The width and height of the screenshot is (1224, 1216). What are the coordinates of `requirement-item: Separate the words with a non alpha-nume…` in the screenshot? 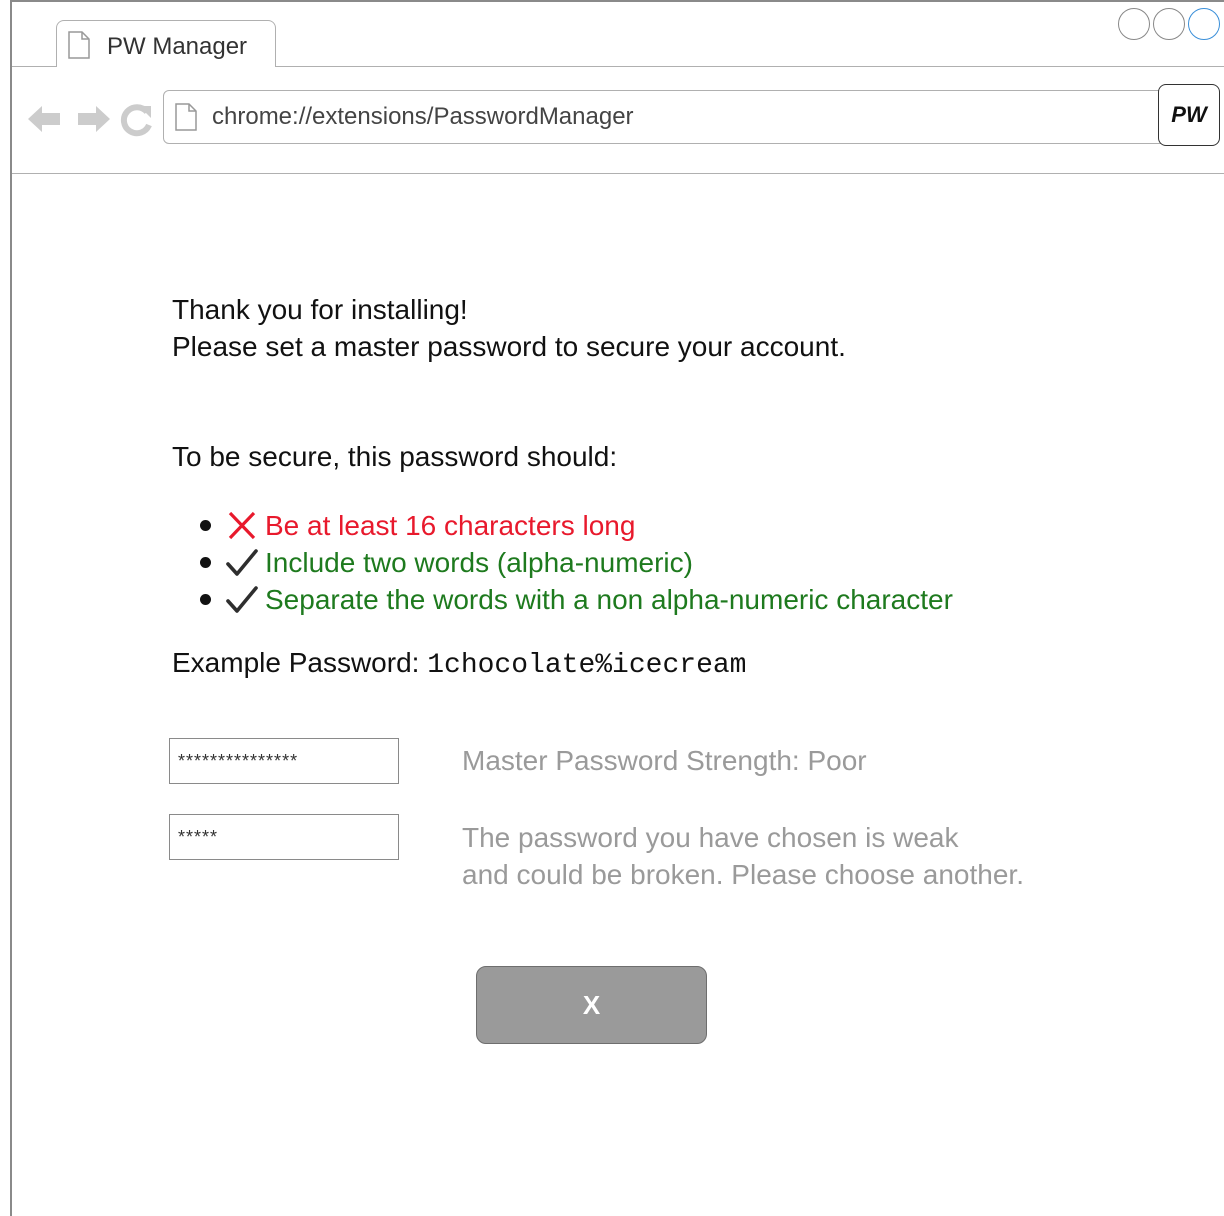 It's located at (576, 599).